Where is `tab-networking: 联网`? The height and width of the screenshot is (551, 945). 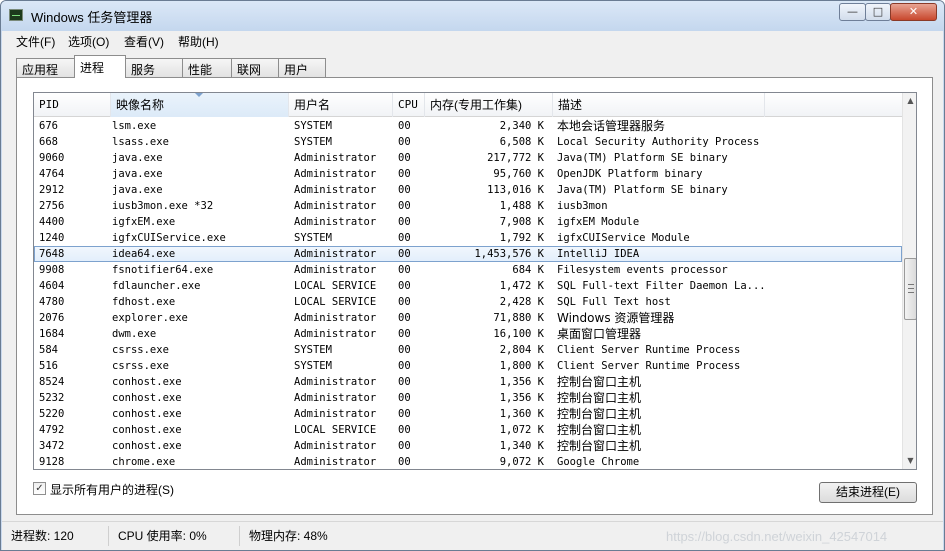 tab-networking: 联网 is located at coordinates (255, 67).